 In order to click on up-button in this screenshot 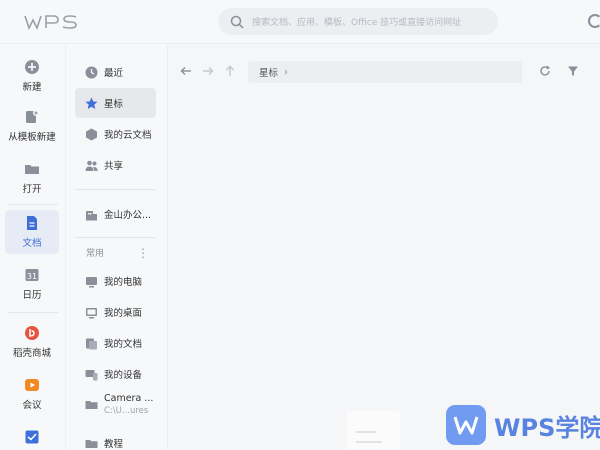, I will do `click(230, 71)`.